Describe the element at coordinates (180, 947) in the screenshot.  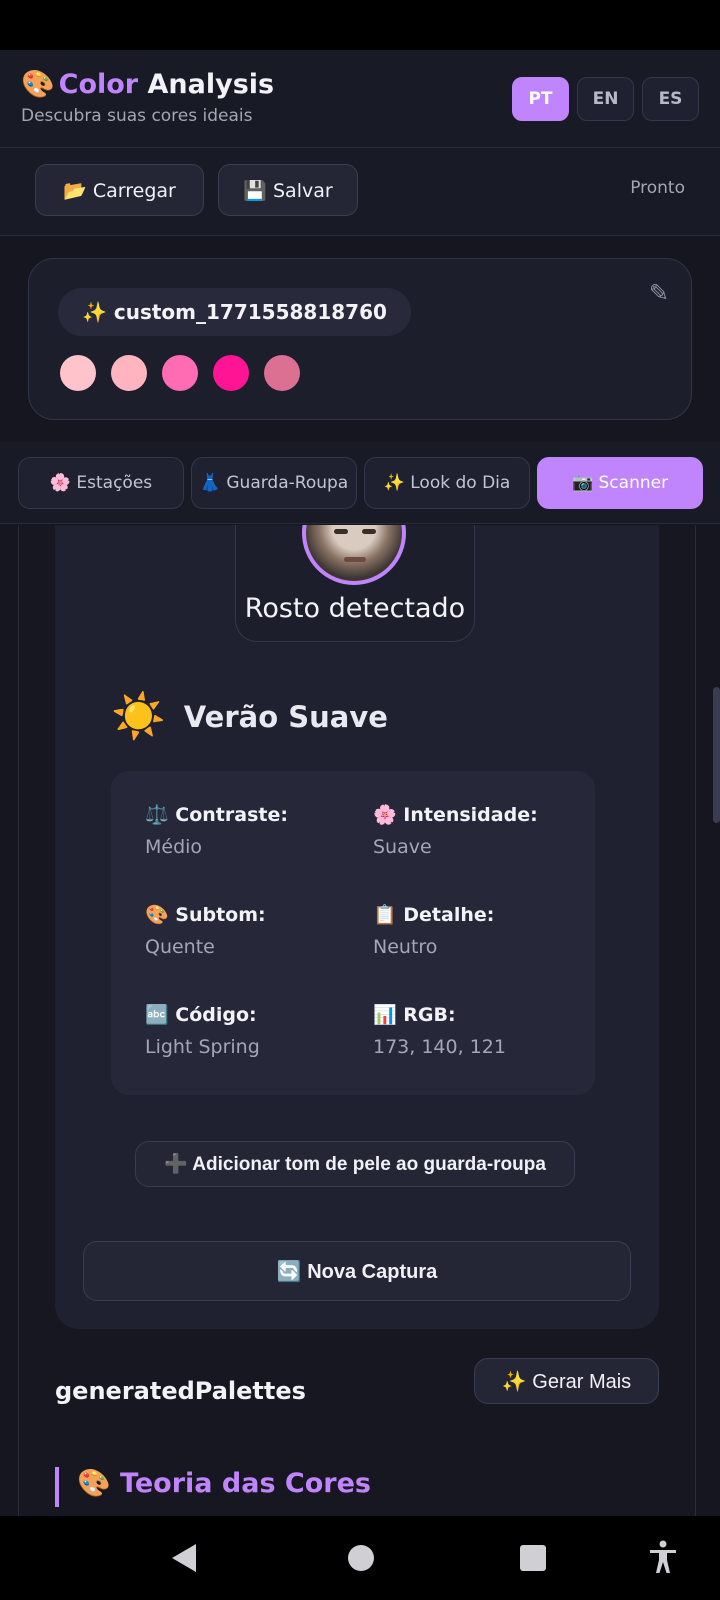
I see `undertone-value: Quente` at that location.